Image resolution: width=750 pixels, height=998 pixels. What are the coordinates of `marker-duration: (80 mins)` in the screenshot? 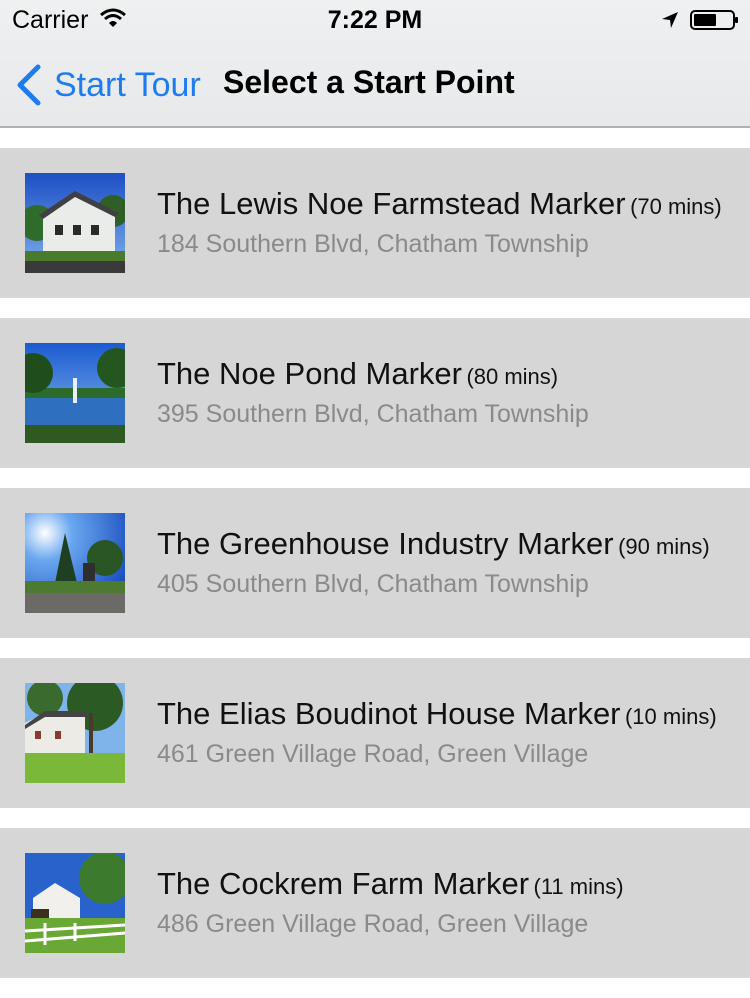 It's located at (512, 376).